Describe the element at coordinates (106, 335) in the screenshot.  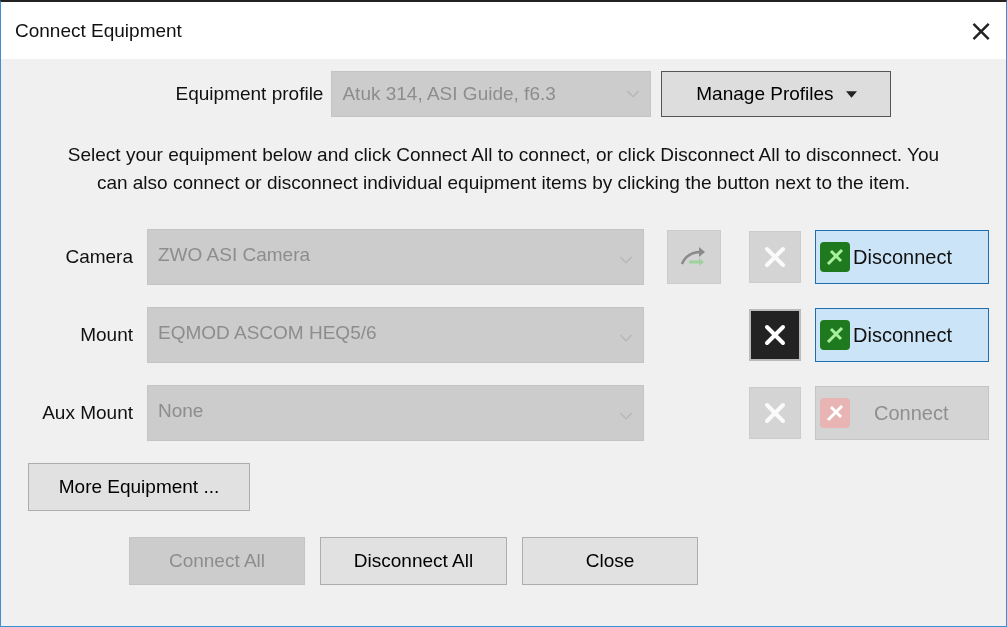
I see `equipment-label: Mount` at that location.